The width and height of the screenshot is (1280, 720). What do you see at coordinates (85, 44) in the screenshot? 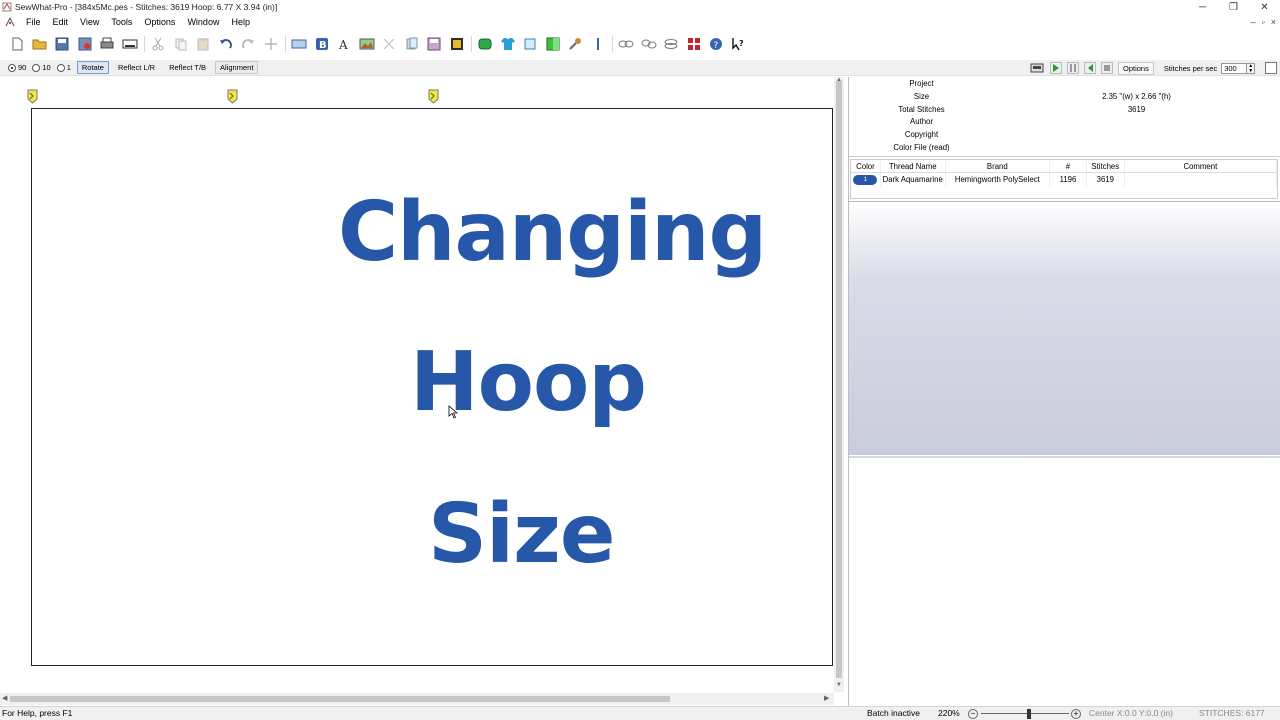
I see `save-as-button` at bounding box center [85, 44].